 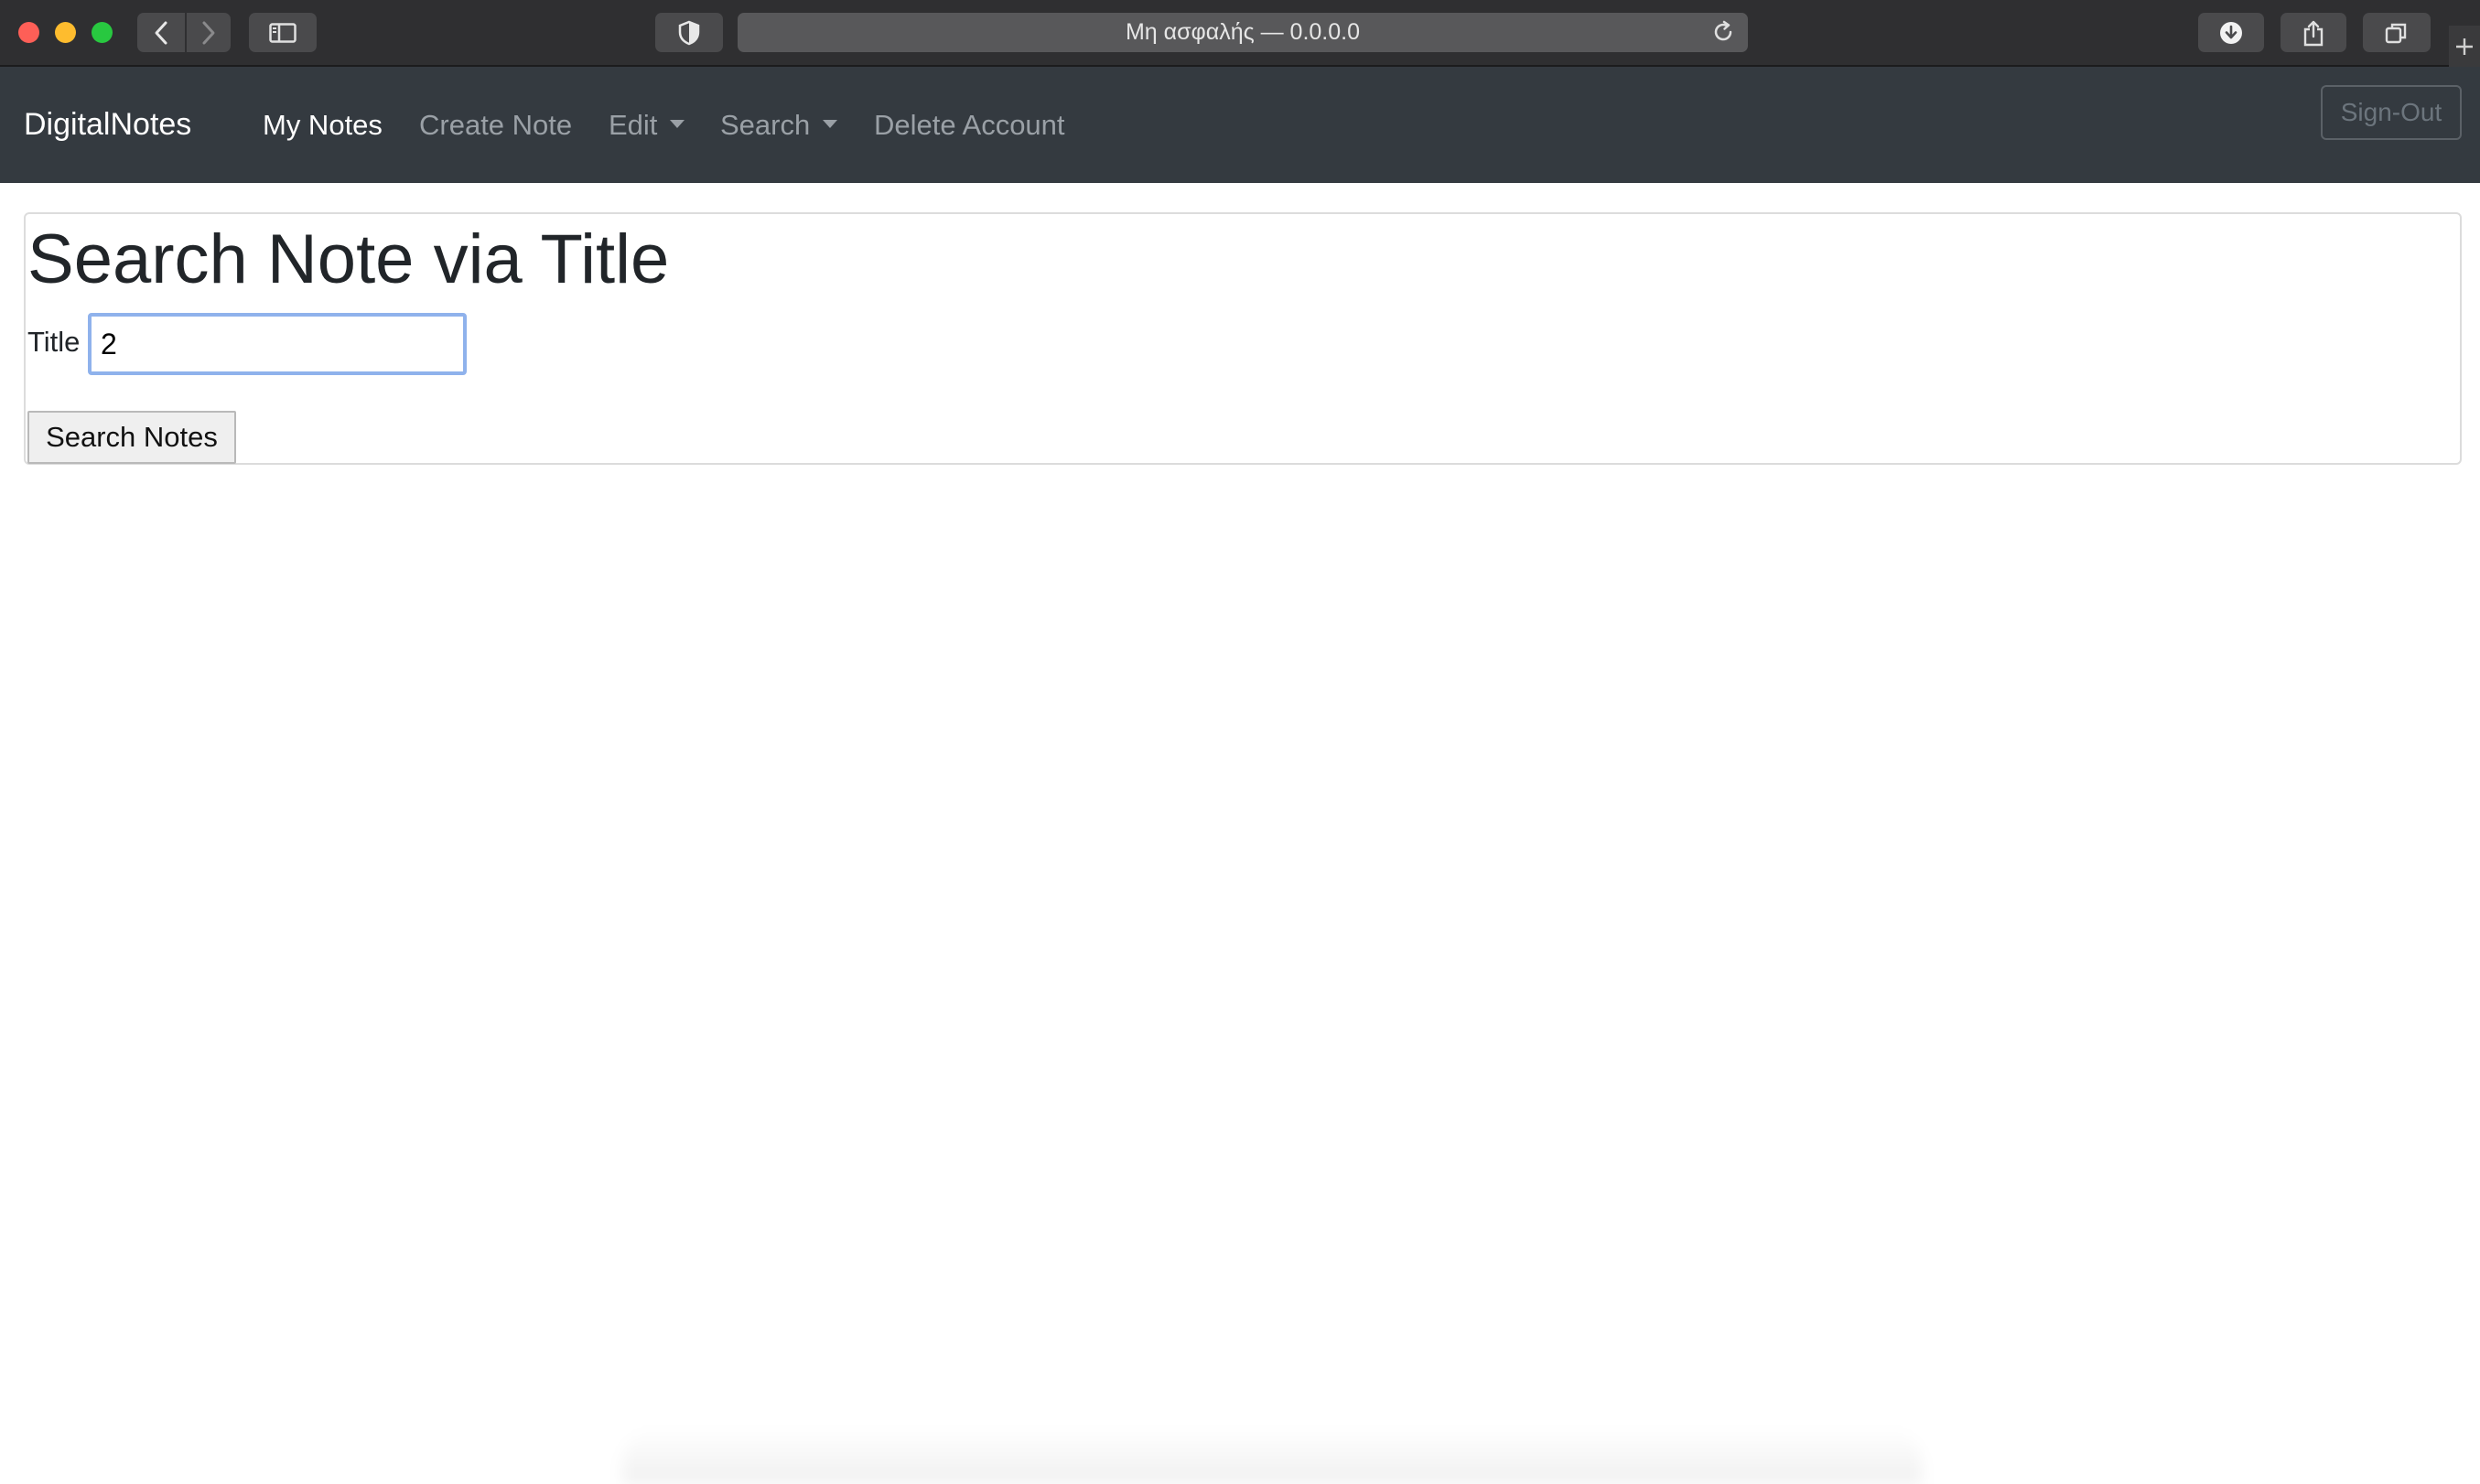 I want to click on shield-icon, so click(x=689, y=32).